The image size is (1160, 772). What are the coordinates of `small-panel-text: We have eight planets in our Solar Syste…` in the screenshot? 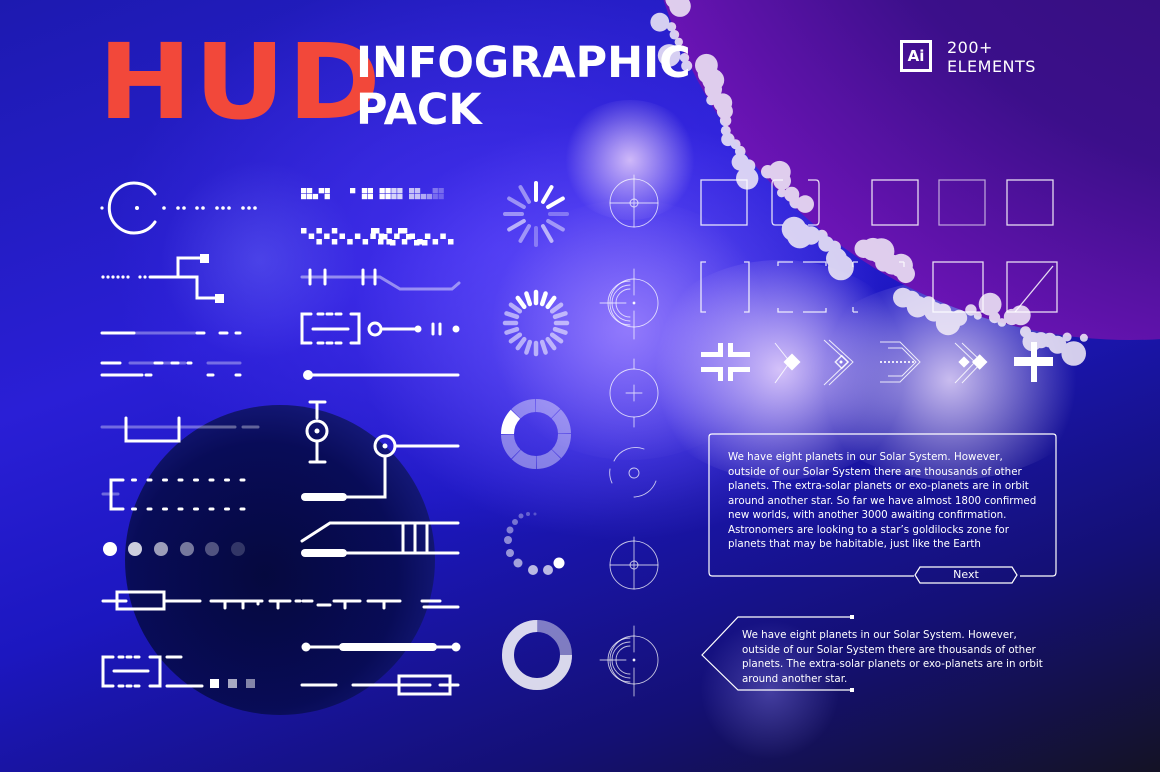 It's located at (892, 657).